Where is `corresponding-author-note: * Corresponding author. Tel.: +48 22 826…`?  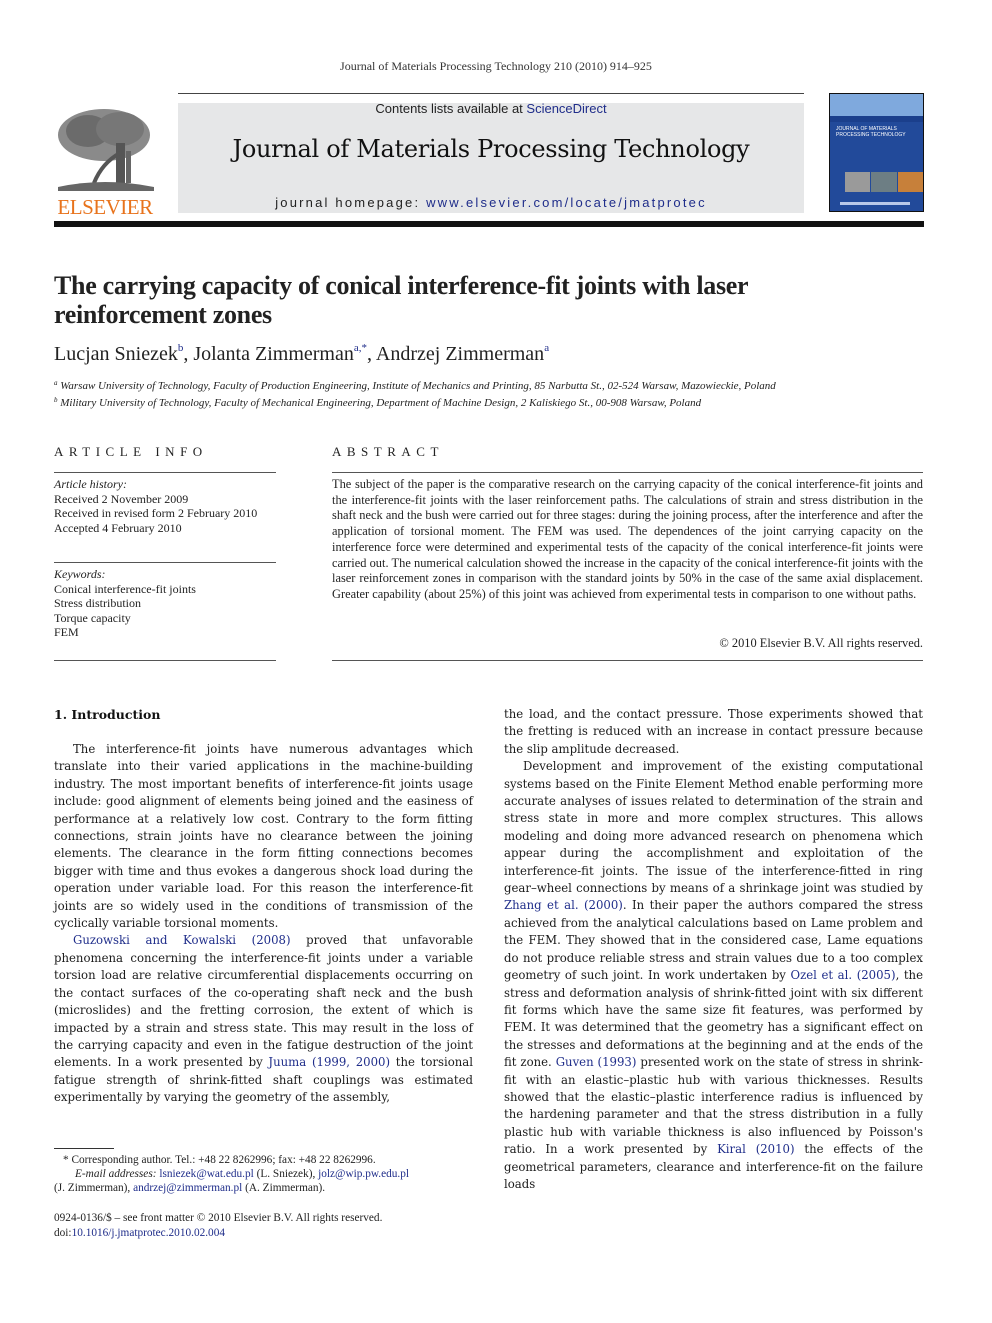 corresponding-author-note: * Corresponding author. Tel.: +48 22 826… is located at coordinates (219, 1160).